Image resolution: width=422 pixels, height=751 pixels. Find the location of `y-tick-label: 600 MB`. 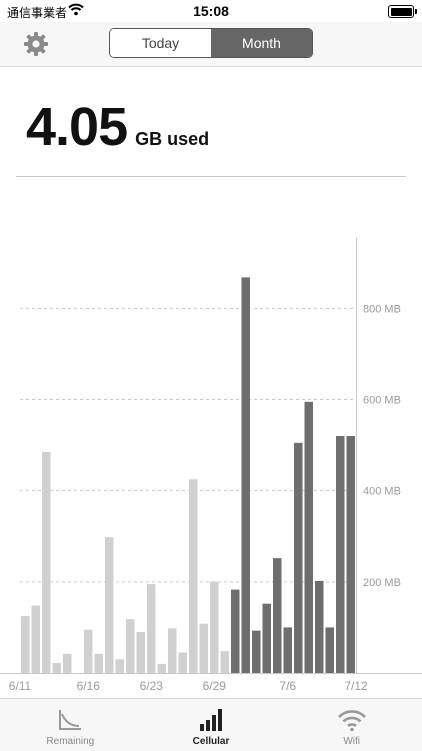

y-tick-label: 600 MB is located at coordinates (382, 401).